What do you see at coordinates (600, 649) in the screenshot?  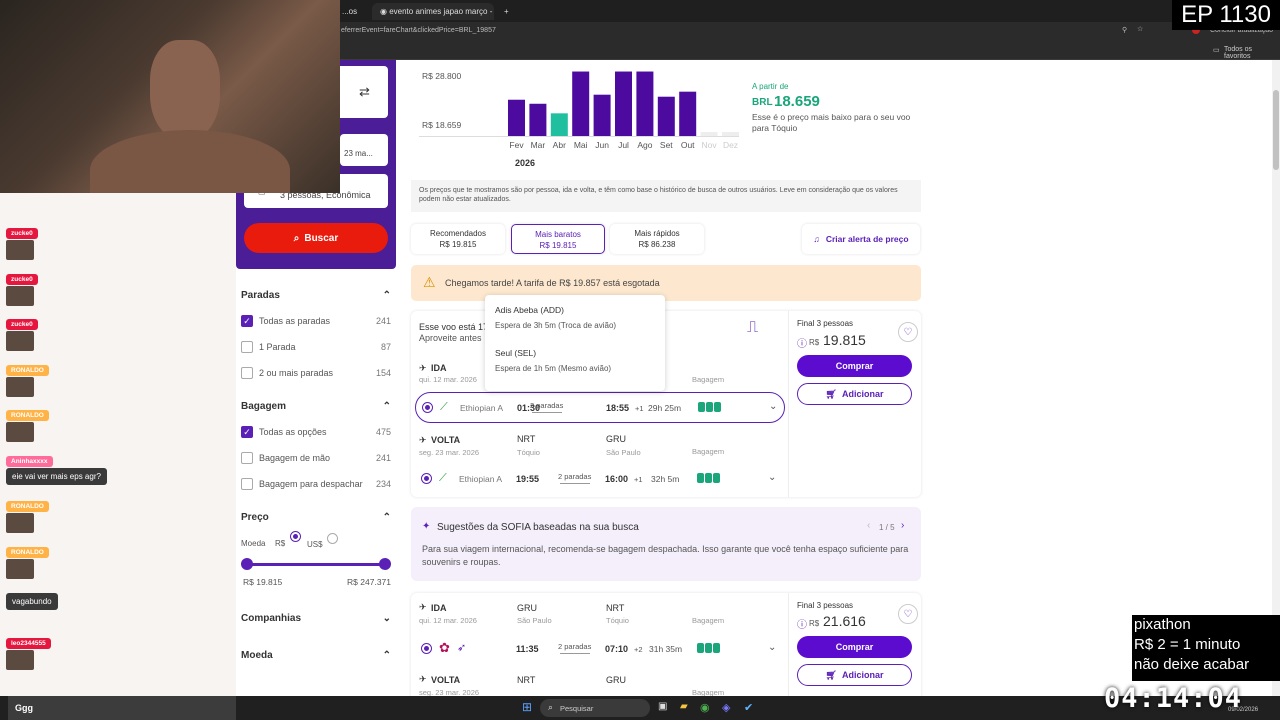 I see `flight-leg-ida: ✿ ➶ 11:35 2 paradas 07:10 +2 31h 35m ⌄` at bounding box center [600, 649].